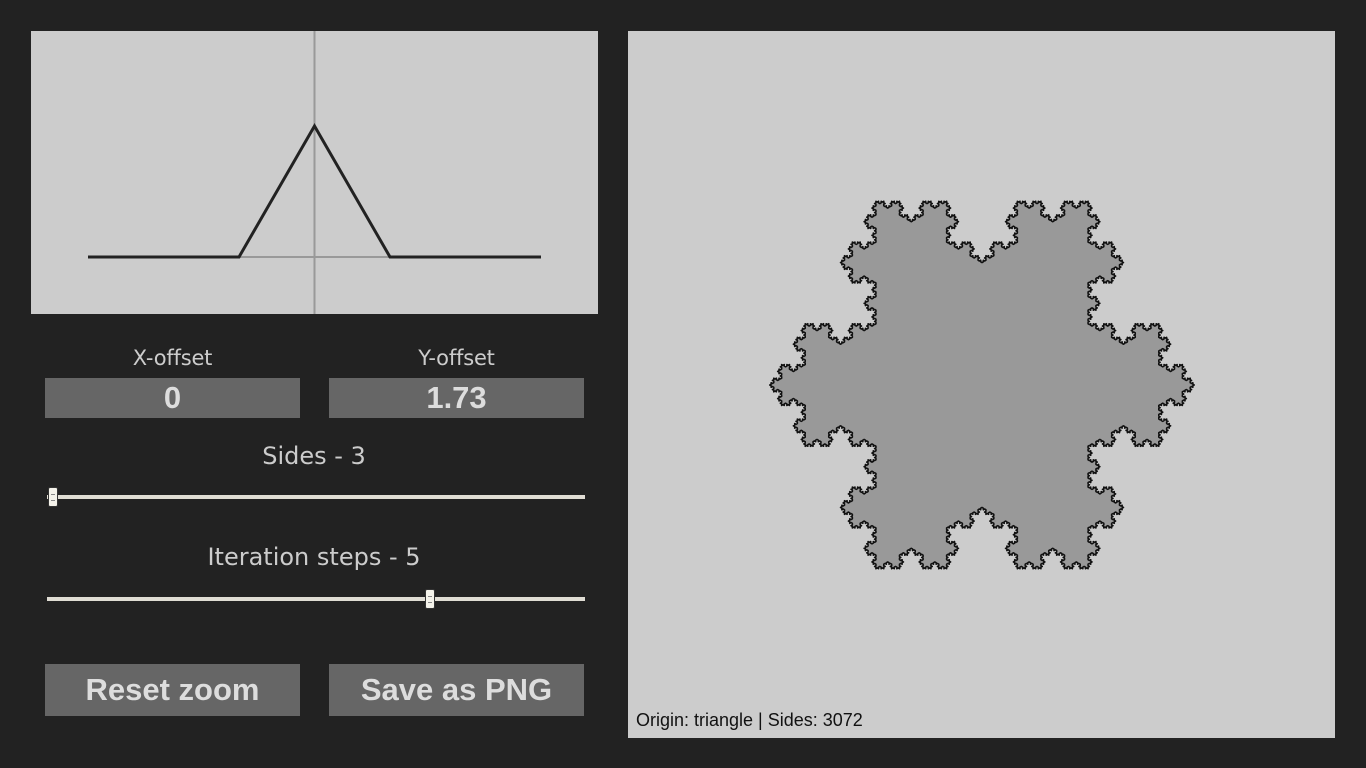 This screenshot has width=1366, height=768. I want to click on sides-label: Sides - 3, so click(314, 456).